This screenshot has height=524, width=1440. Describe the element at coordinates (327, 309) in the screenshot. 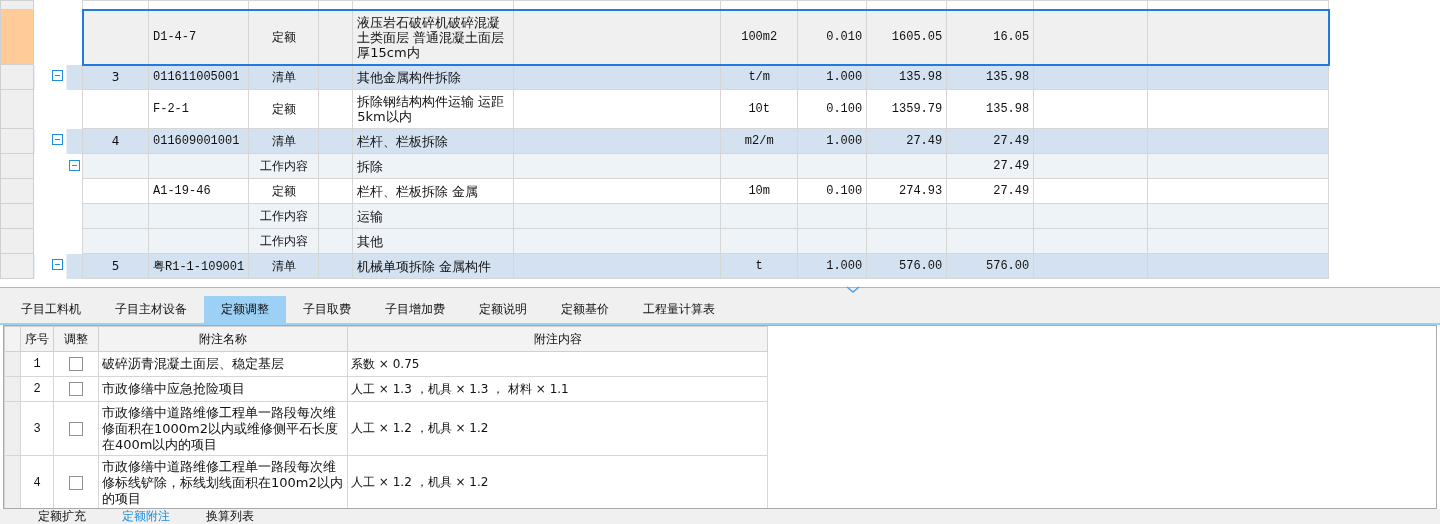

I see `tab: 子目取费` at that location.